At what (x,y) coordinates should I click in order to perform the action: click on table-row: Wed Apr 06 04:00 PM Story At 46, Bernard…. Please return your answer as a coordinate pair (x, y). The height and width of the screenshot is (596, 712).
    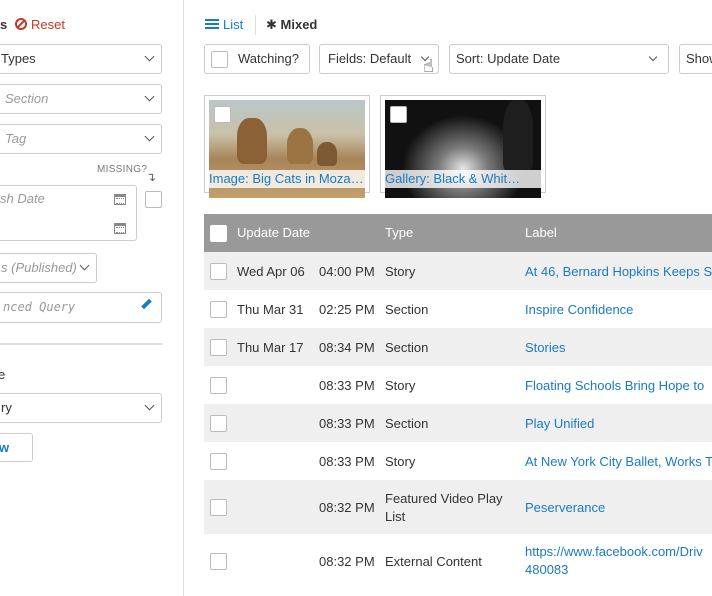
    Looking at the image, I should click on (458, 271).